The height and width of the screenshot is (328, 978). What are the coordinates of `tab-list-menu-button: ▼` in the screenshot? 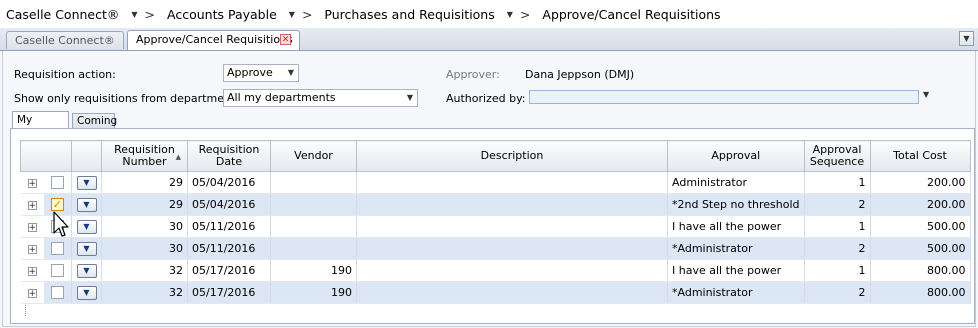 It's located at (966, 38).